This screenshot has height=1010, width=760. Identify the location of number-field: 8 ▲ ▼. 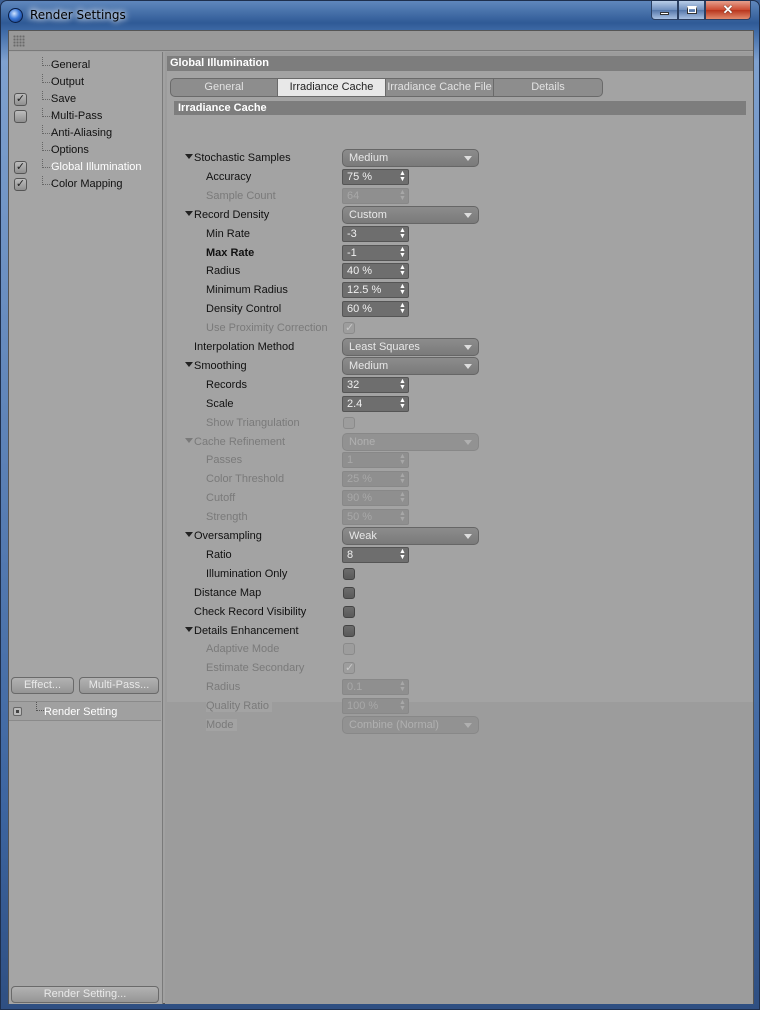
(375, 555).